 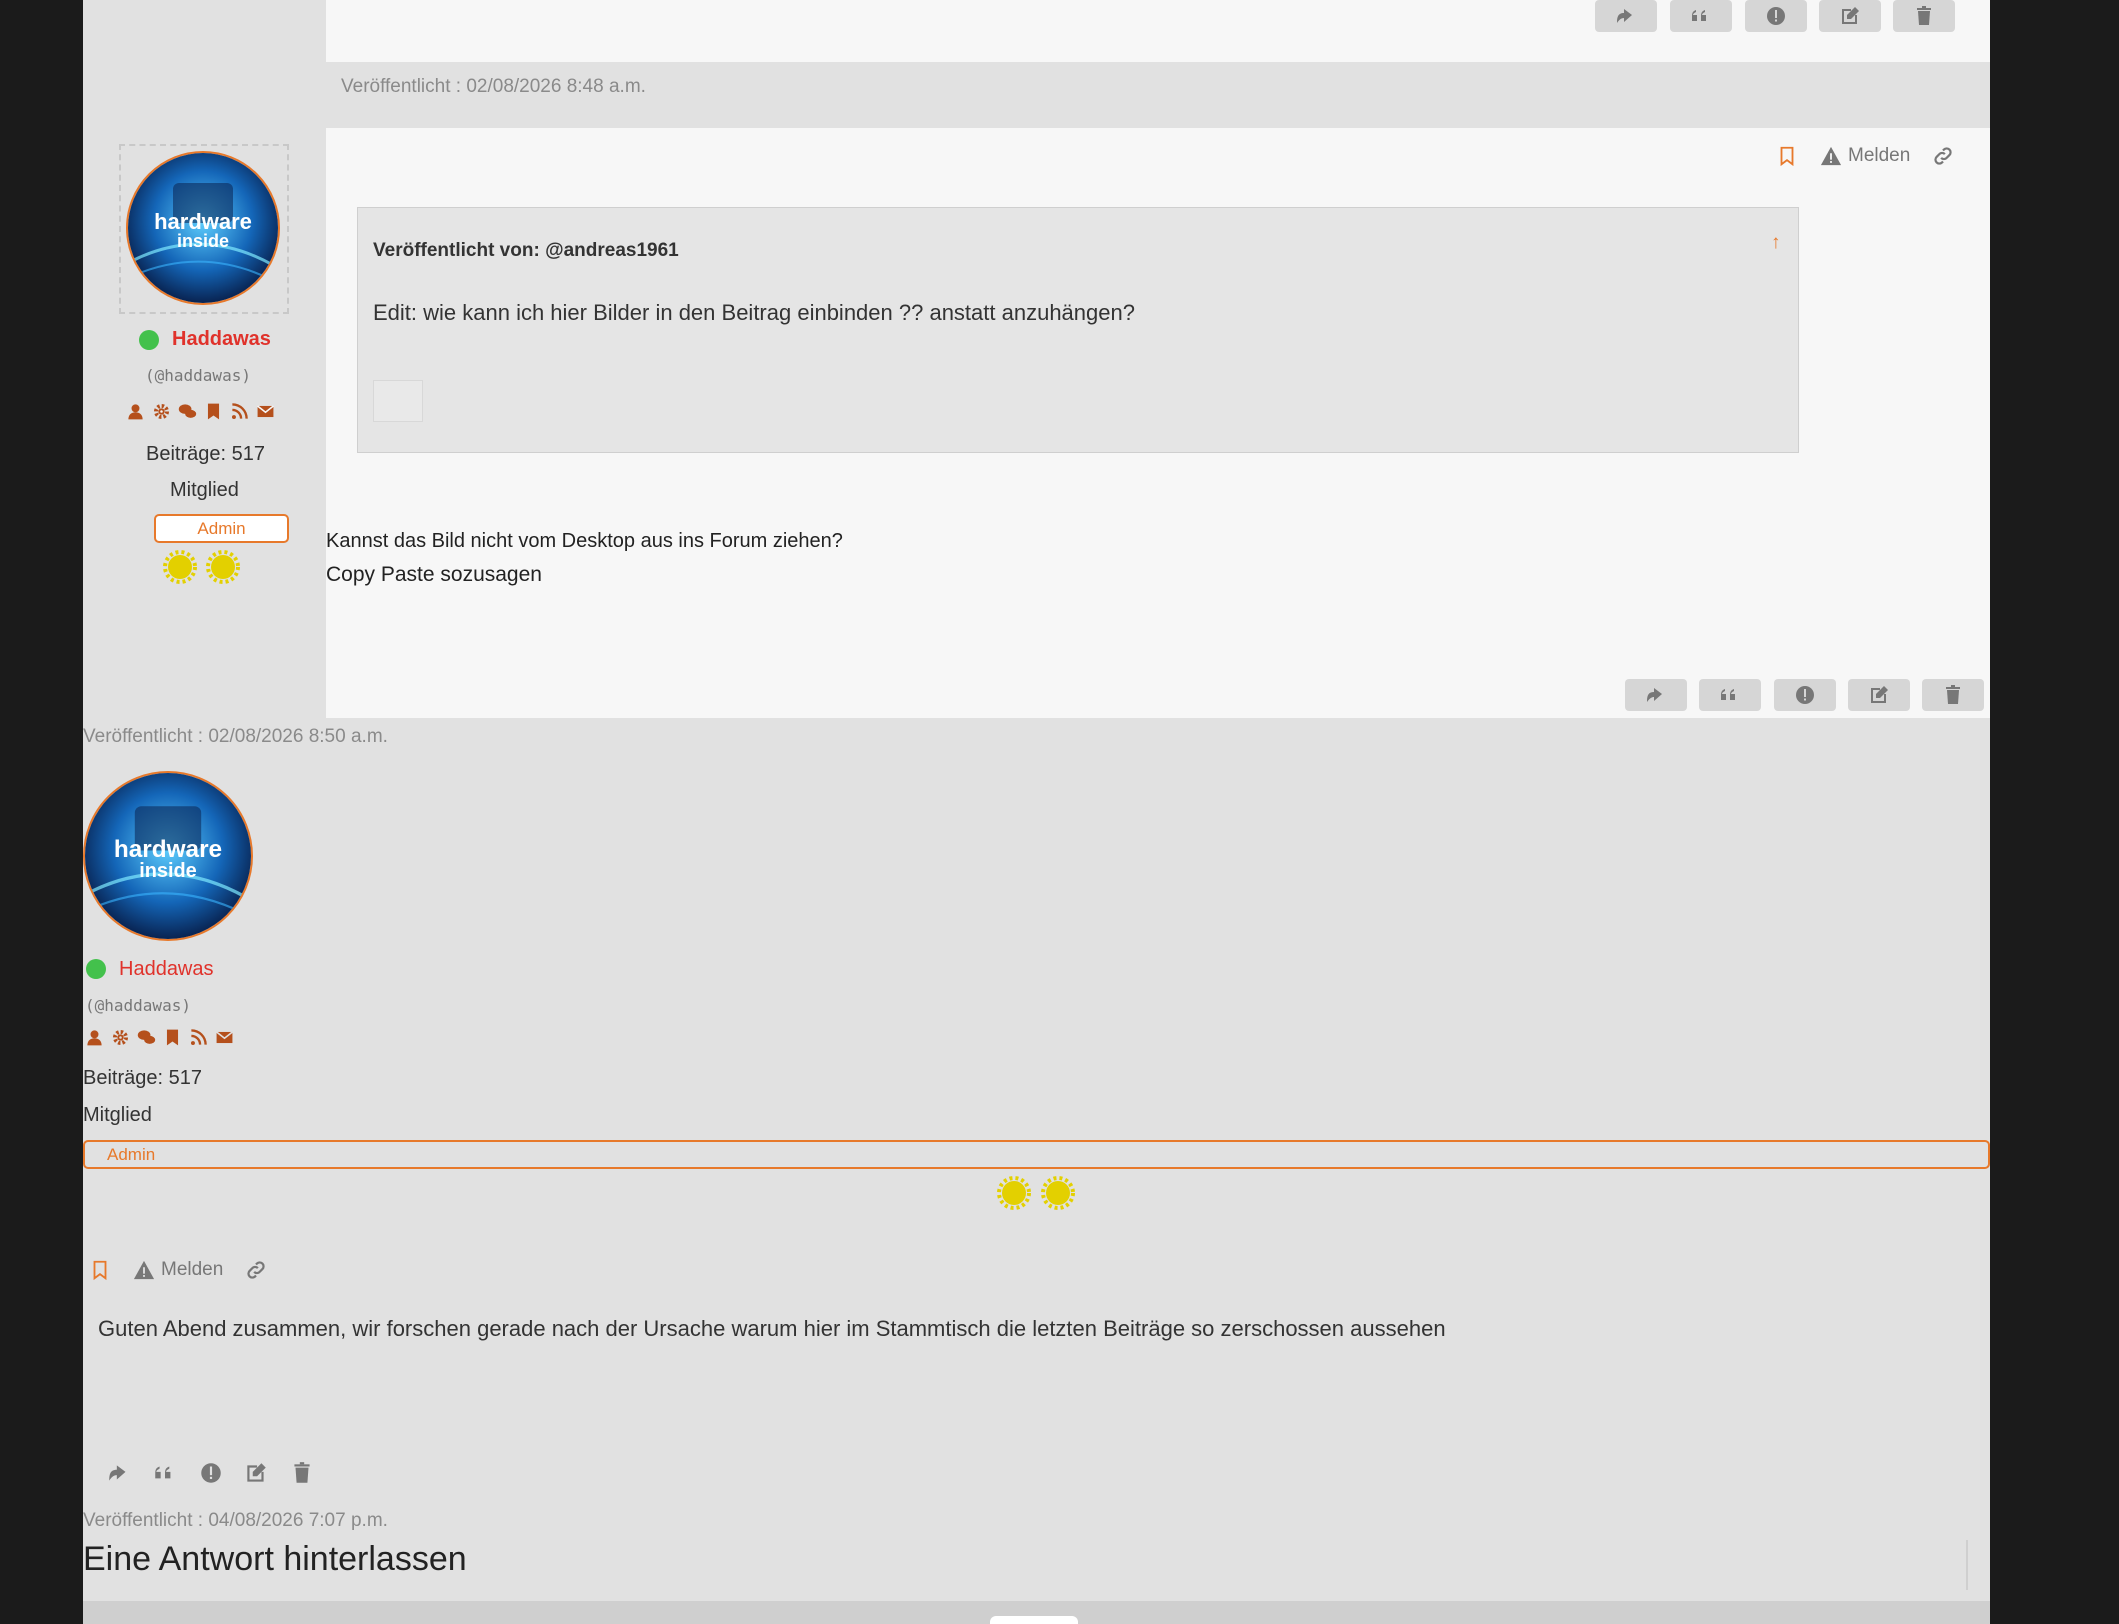 What do you see at coordinates (1036, 1154) in the screenshot?
I see `post-3-admin-badge: Admin` at bounding box center [1036, 1154].